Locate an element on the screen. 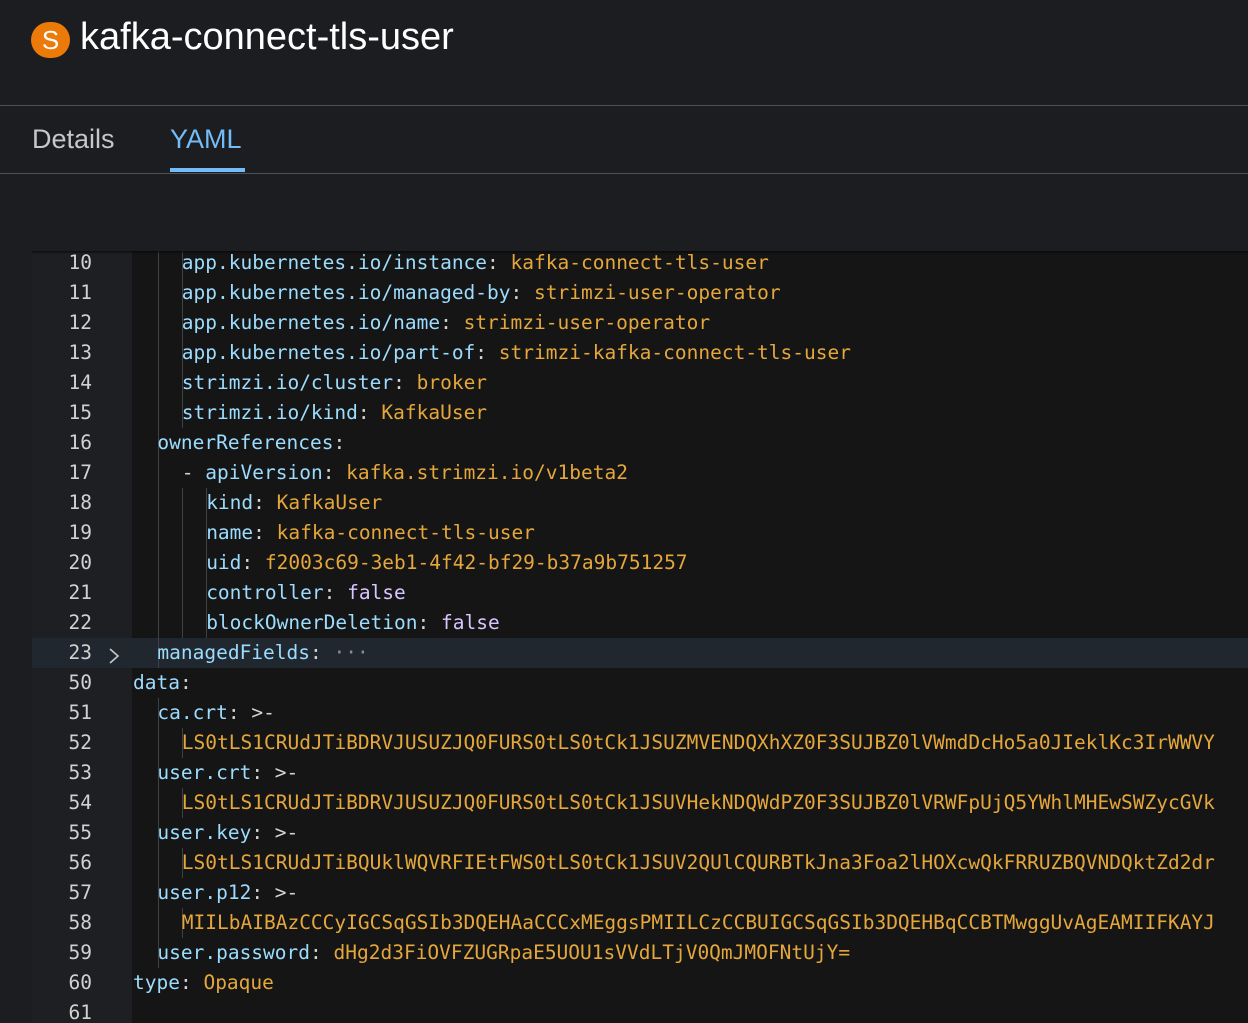 Image resolution: width=1248 pixels, height=1023 pixels. code-line: 23 managedFields: ··· is located at coordinates (640, 653).